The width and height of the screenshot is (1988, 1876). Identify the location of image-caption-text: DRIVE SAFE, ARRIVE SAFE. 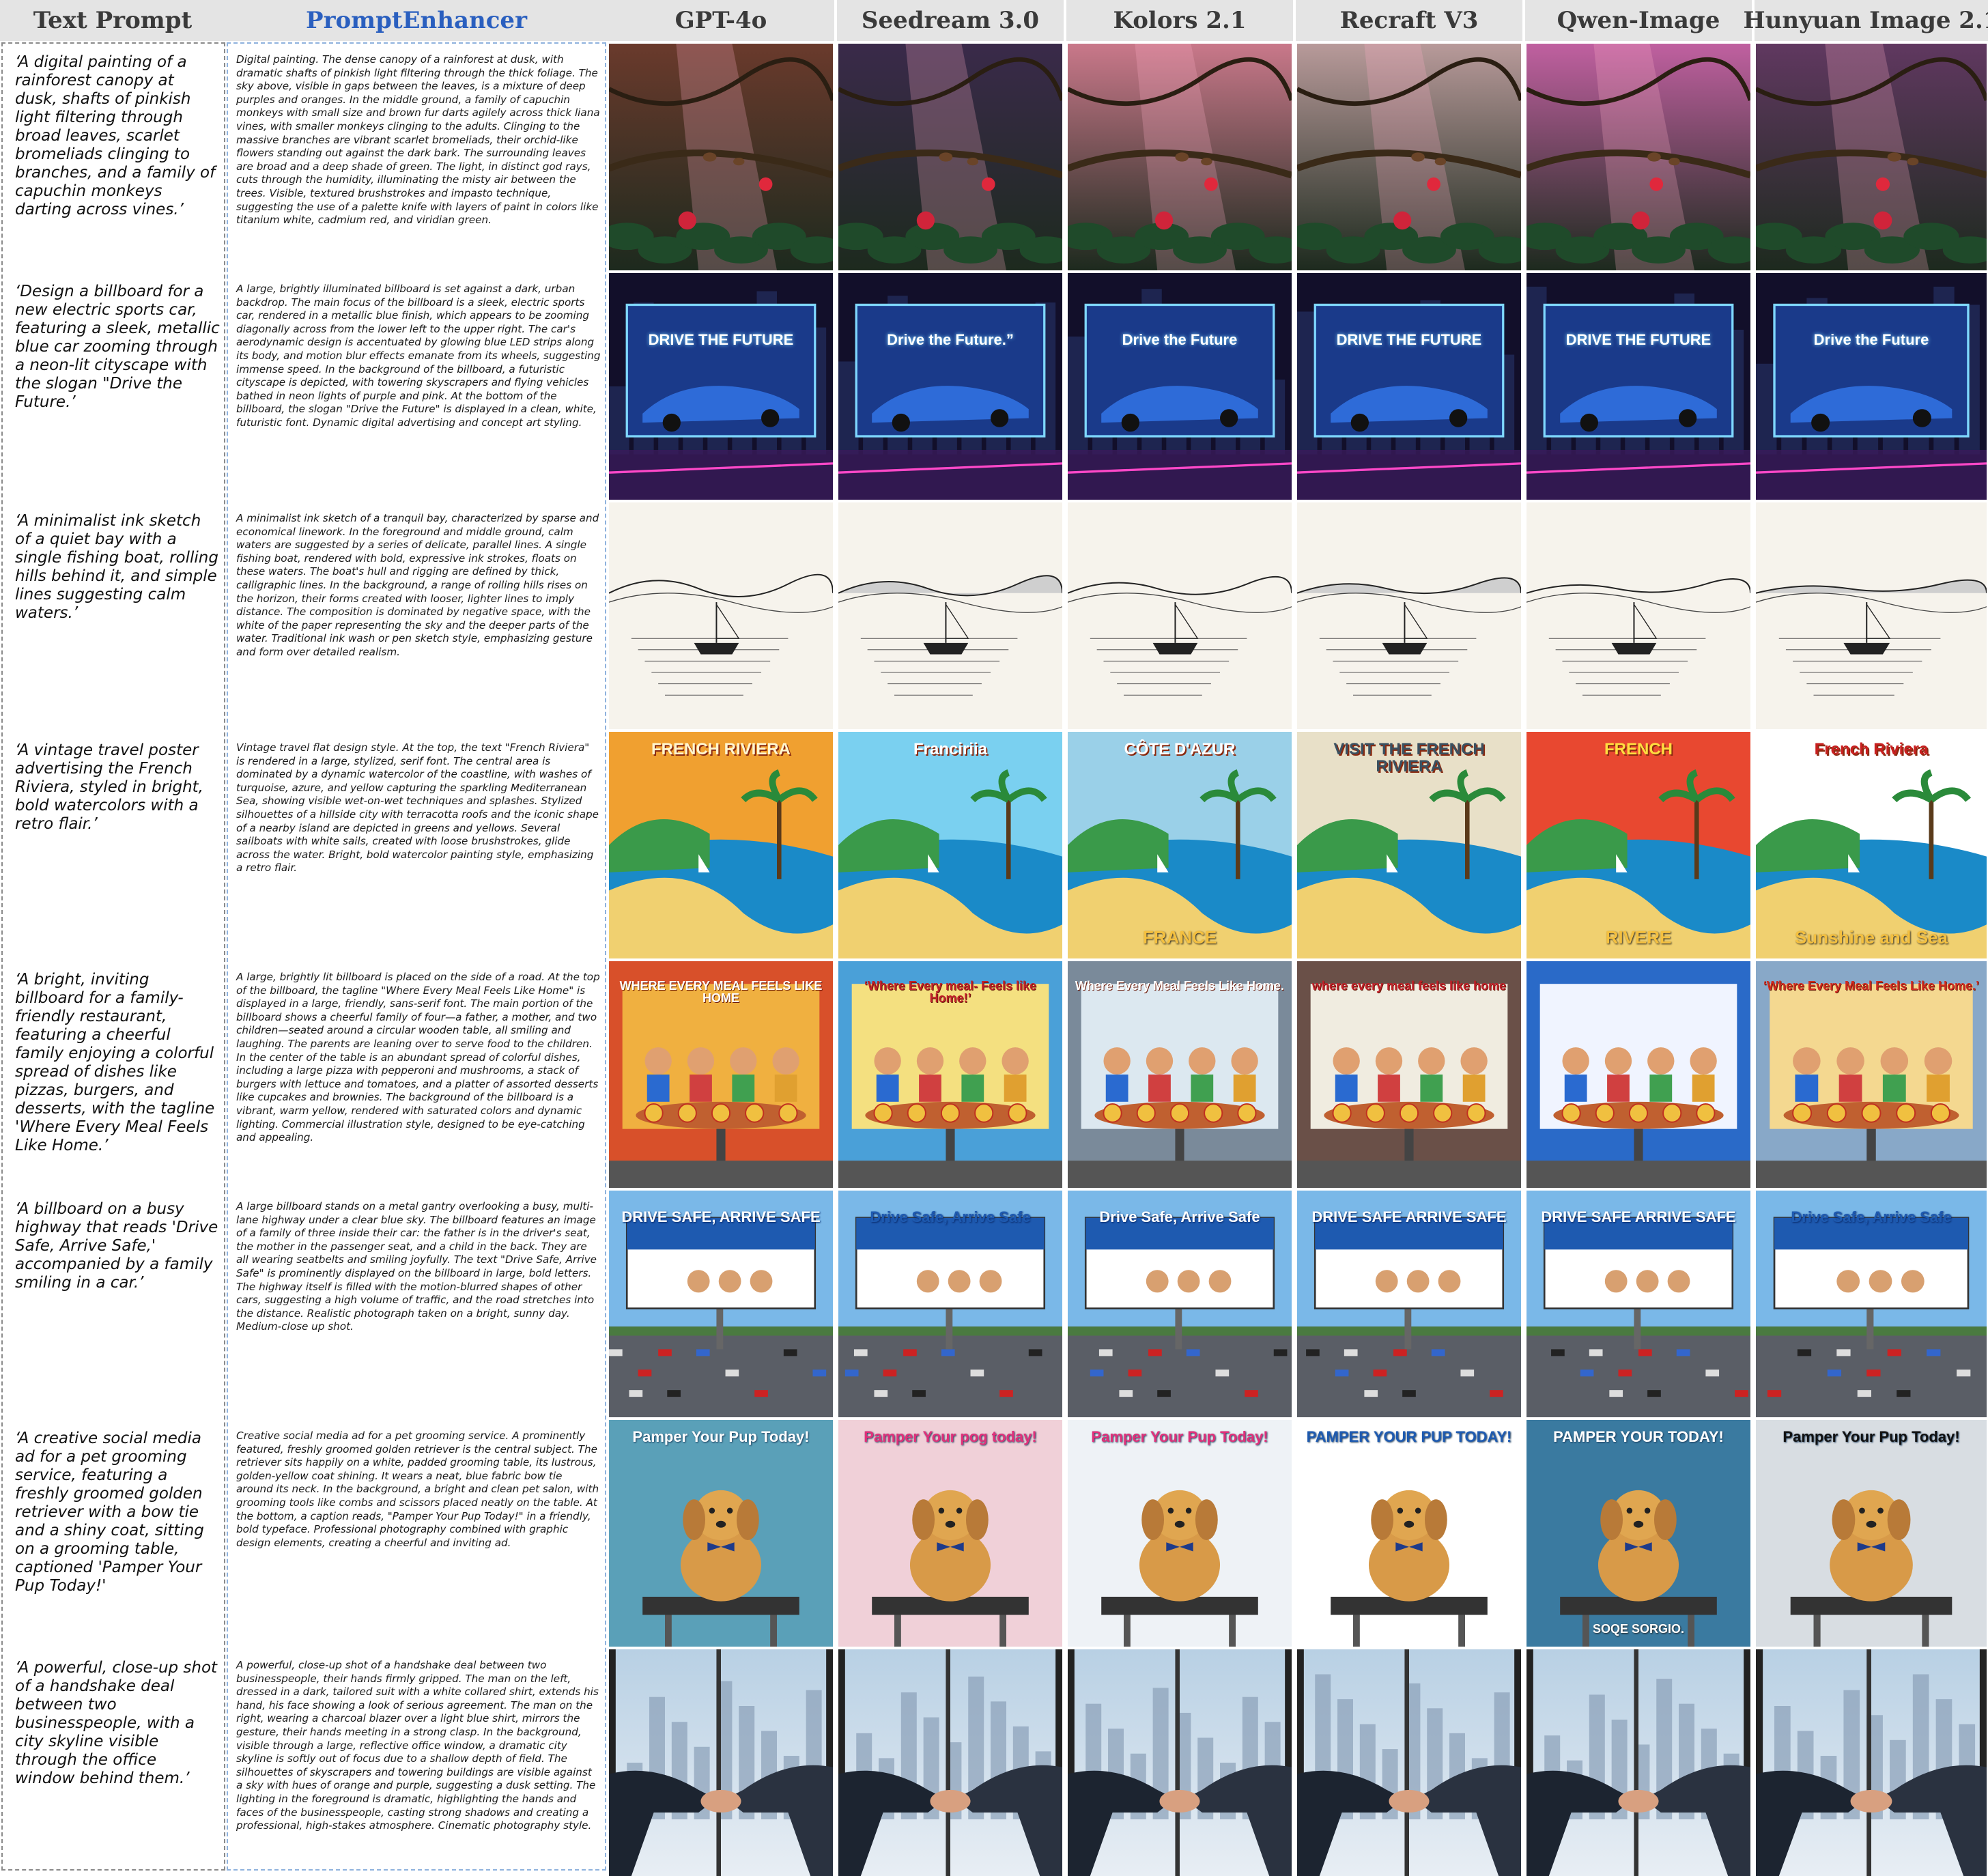
(721, 1216).